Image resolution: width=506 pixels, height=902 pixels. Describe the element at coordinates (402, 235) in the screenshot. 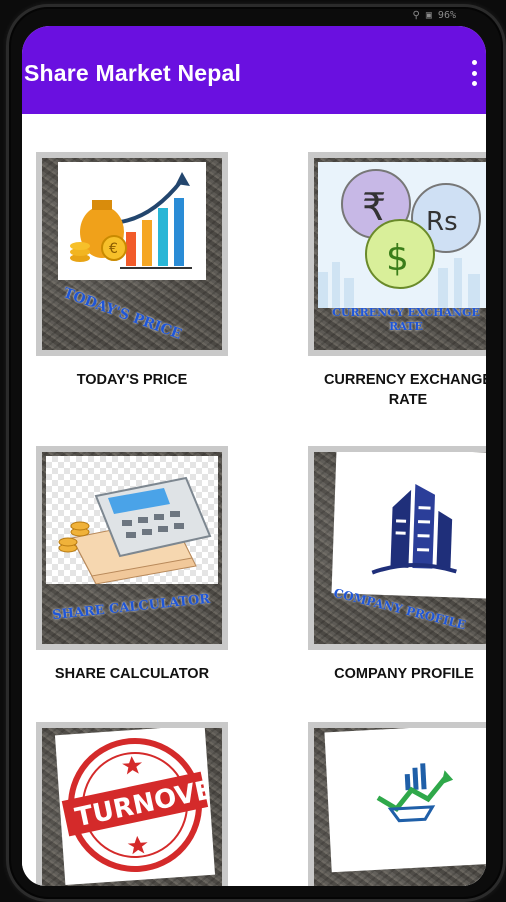

I see `currency-coins-icon: ₹ Rs $` at that location.